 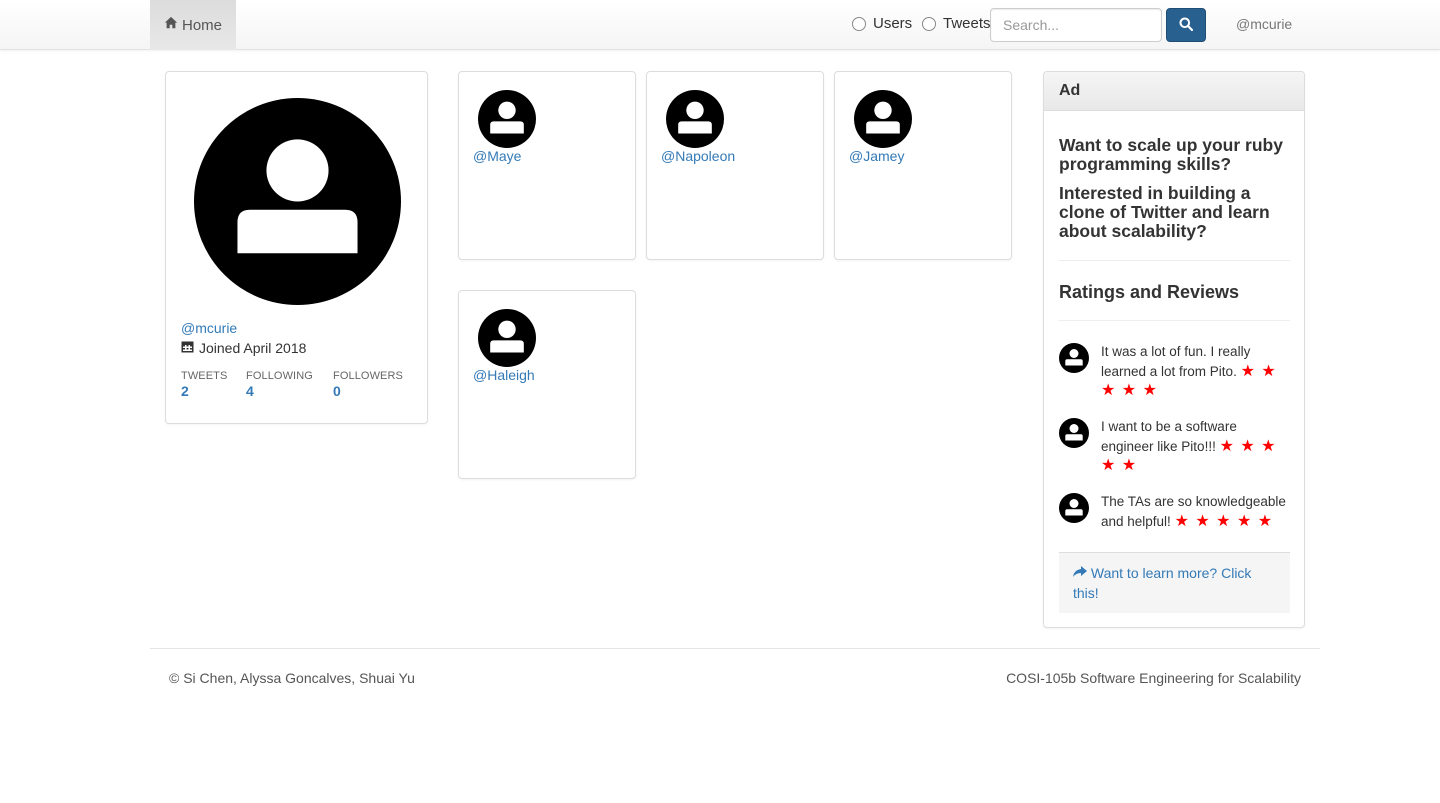 I want to click on ratings-title: Ratings and Reviews, so click(x=1149, y=292).